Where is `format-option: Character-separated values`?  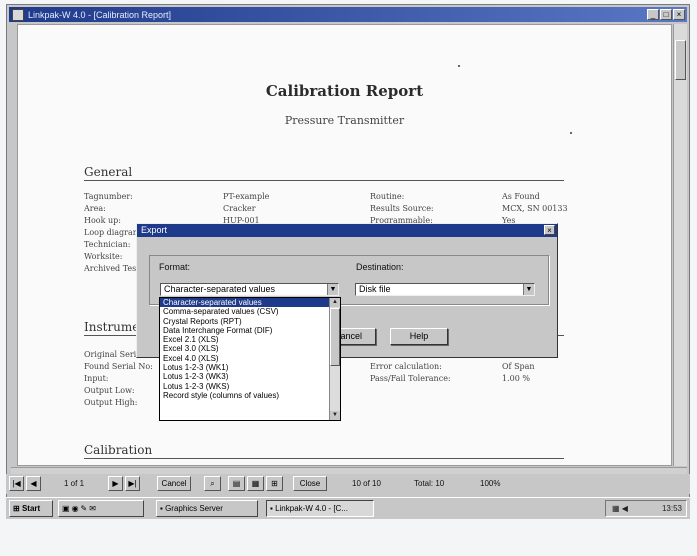
format-option: Character-separated values is located at coordinates (245, 303).